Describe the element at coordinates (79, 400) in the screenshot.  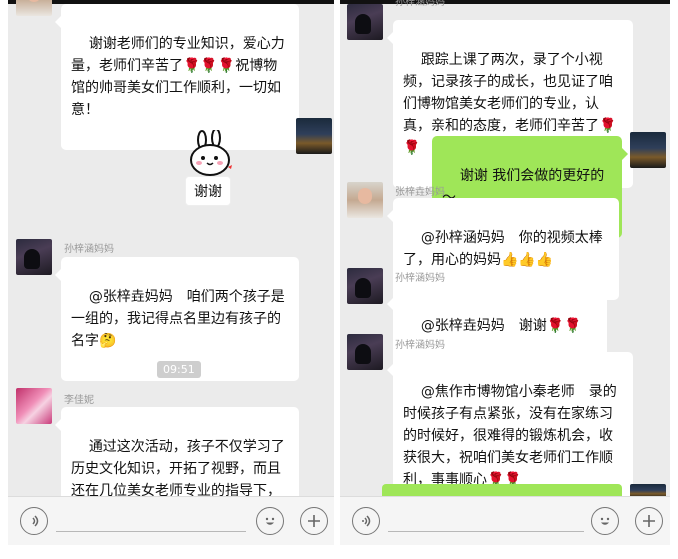
I see `sender-name: 李佳妮` at that location.